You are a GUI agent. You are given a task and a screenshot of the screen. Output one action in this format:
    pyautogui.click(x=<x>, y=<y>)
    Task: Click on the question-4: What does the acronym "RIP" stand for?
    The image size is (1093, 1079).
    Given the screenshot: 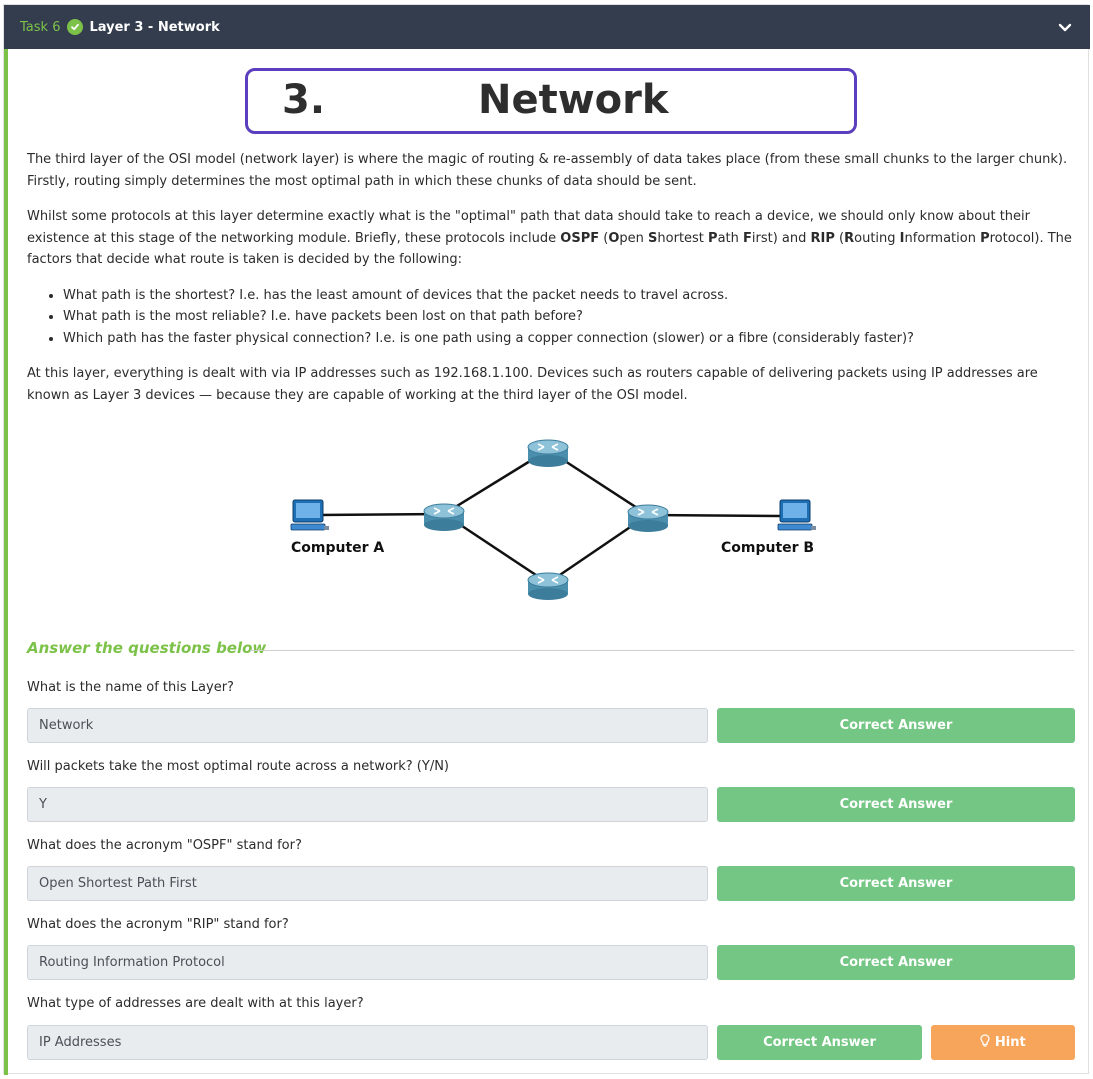 What is the action you would take?
    pyautogui.click(x=158, y=924)
    